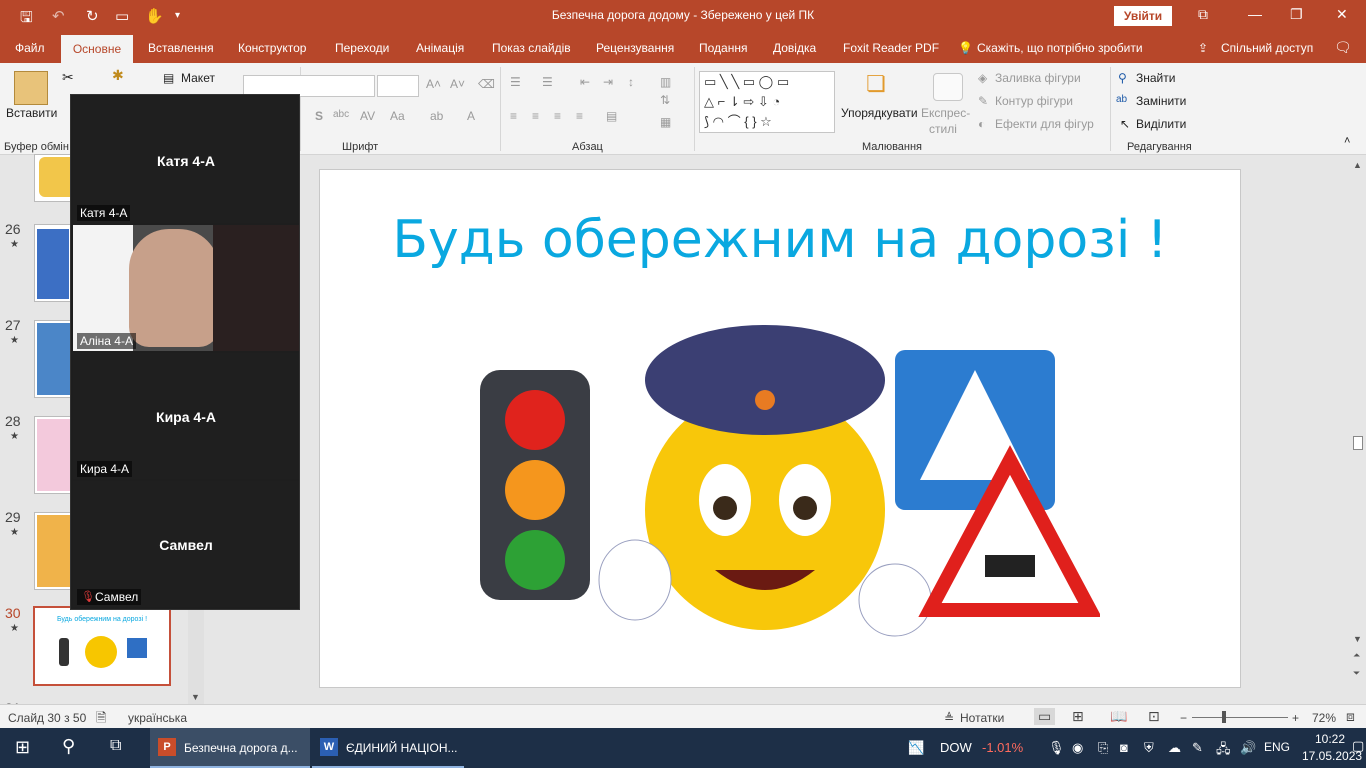 Image resolution: width=1366 pixels, height=768 pixels. I want to click on bullets-icon: ☰, so click(515, 82).